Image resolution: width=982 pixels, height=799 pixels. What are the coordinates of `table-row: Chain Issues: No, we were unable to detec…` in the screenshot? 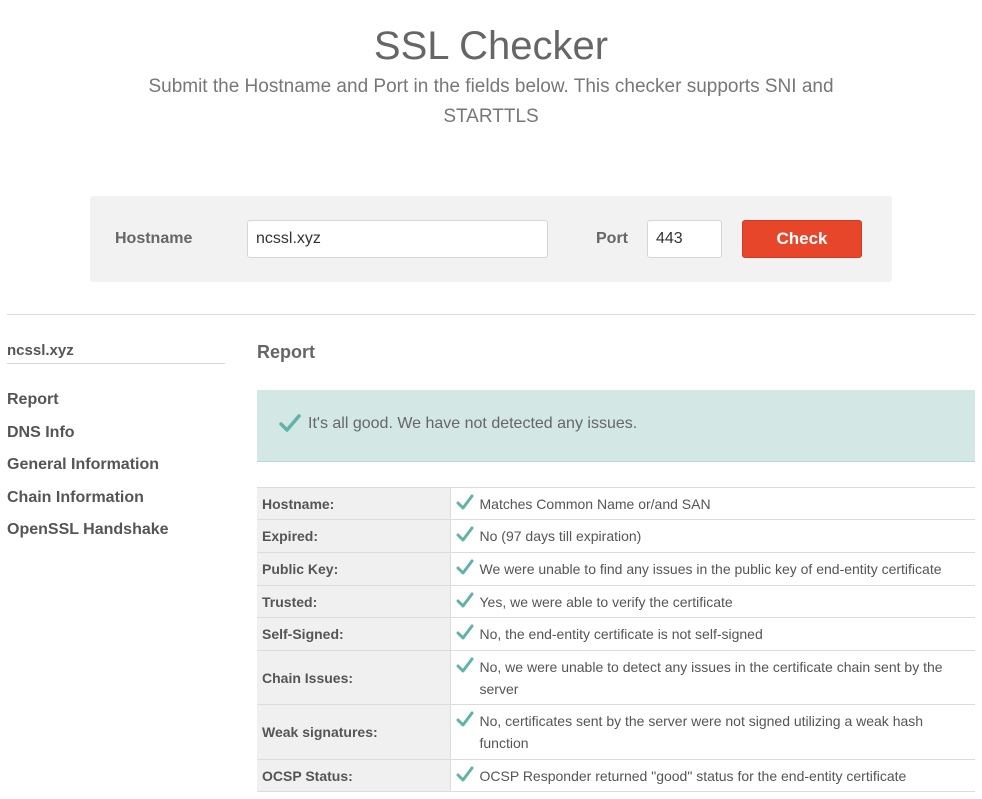 It's located at (616, 677).